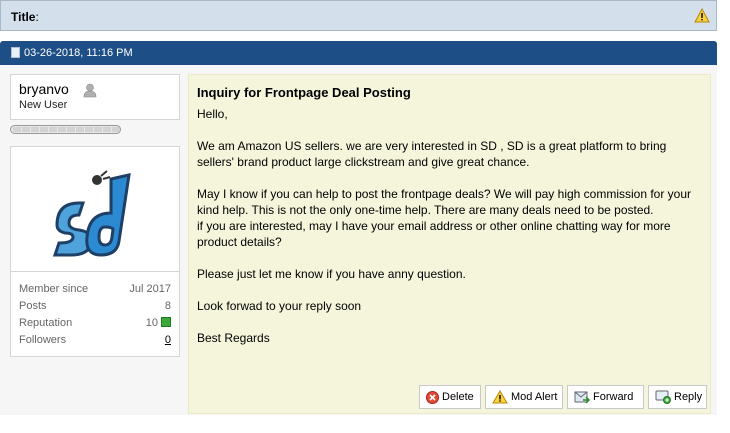  What do you see at coordinates (90, 90) in the screenshot?
I see `user-offline-icon` at bounding box center [90, 90].